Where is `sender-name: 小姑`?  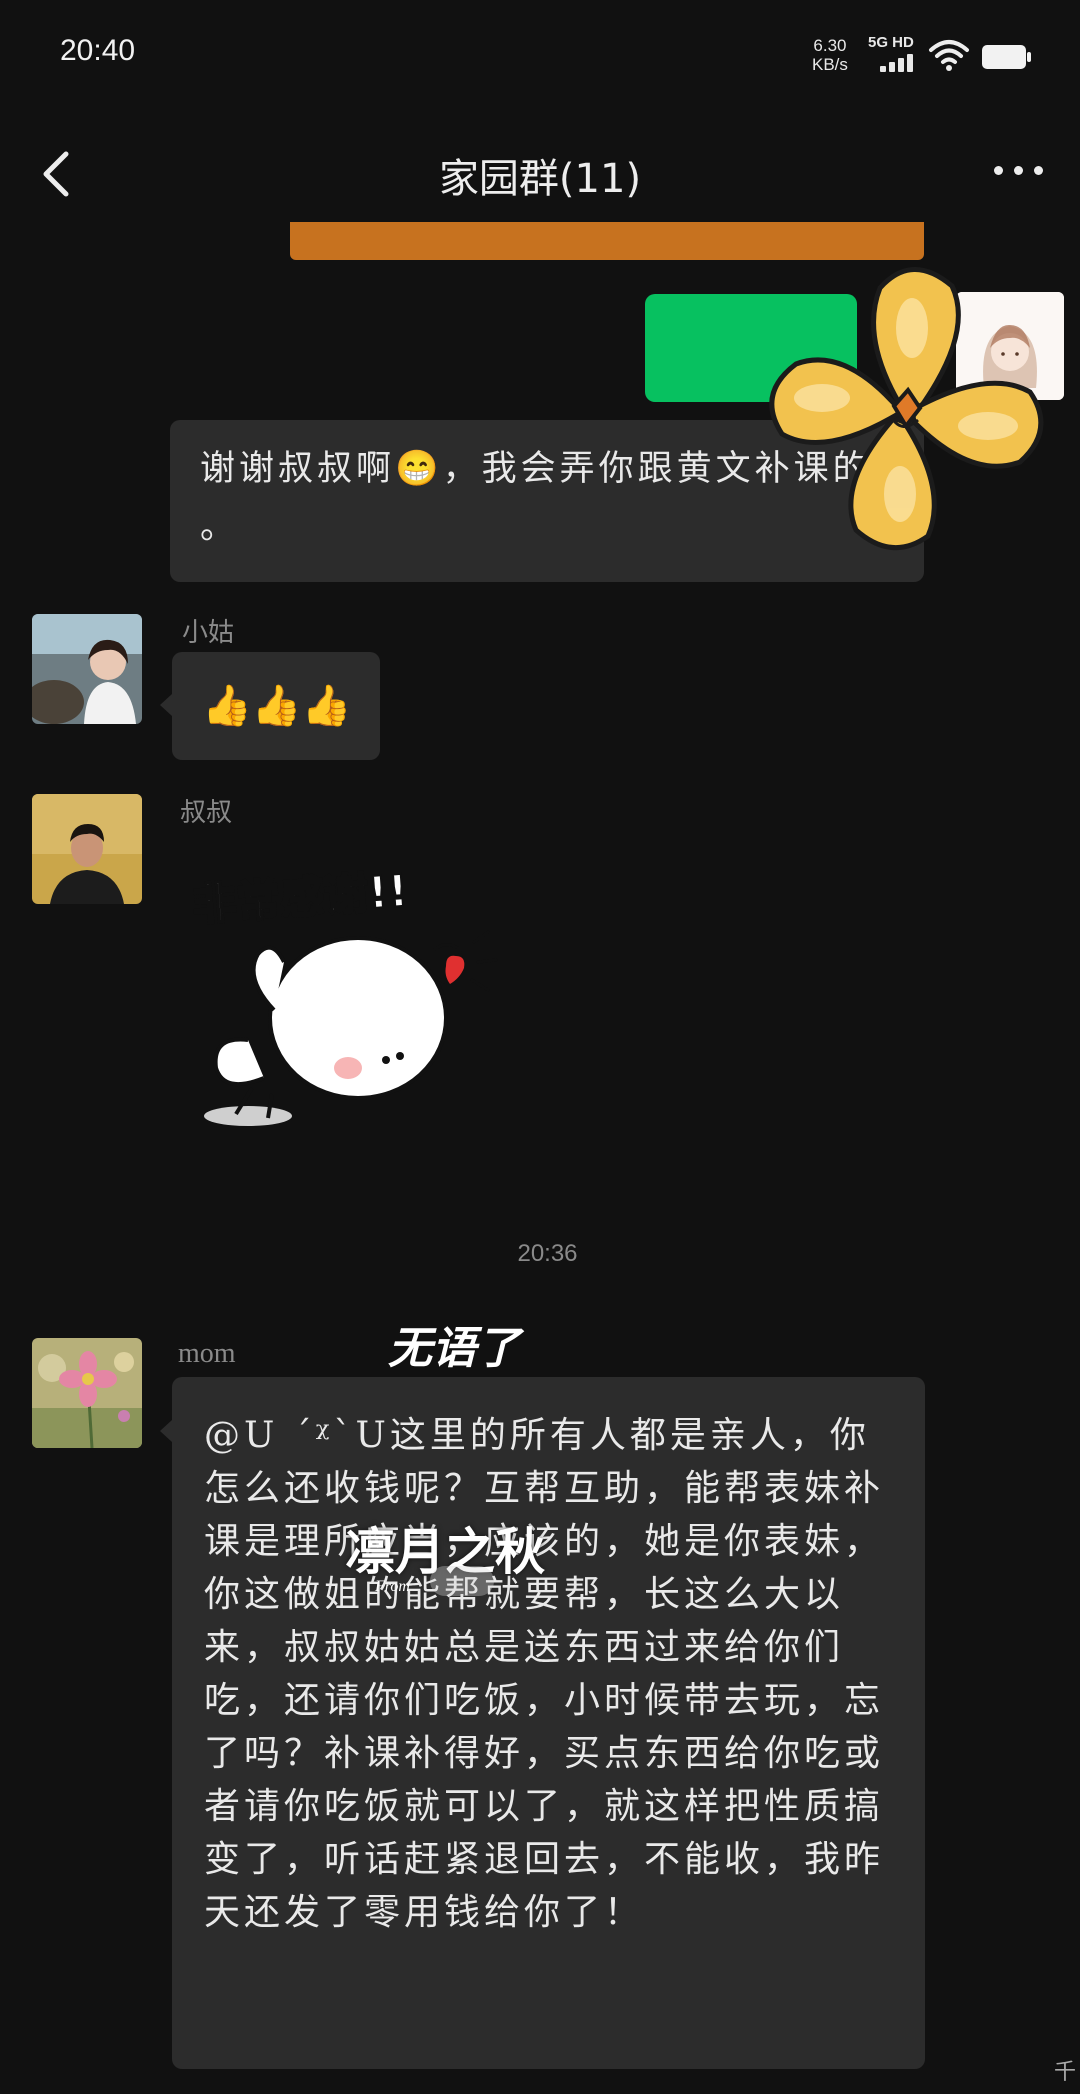
sender-name: 小姑 is located at coordinates (208, 633).